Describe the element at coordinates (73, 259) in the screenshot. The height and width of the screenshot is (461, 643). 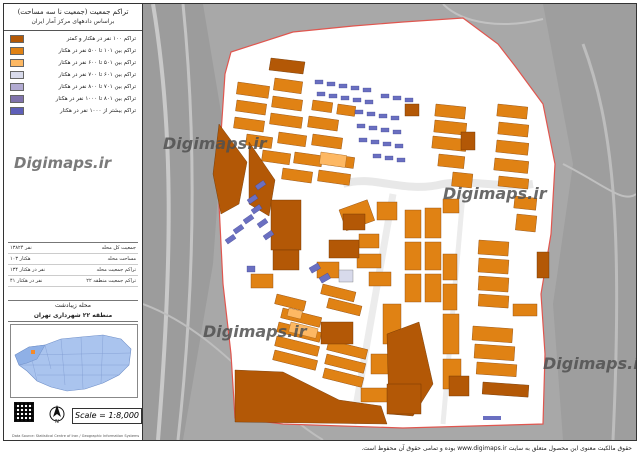
I see `stats-row: ۱۰۳ هکتار مساحت محله` at that location.